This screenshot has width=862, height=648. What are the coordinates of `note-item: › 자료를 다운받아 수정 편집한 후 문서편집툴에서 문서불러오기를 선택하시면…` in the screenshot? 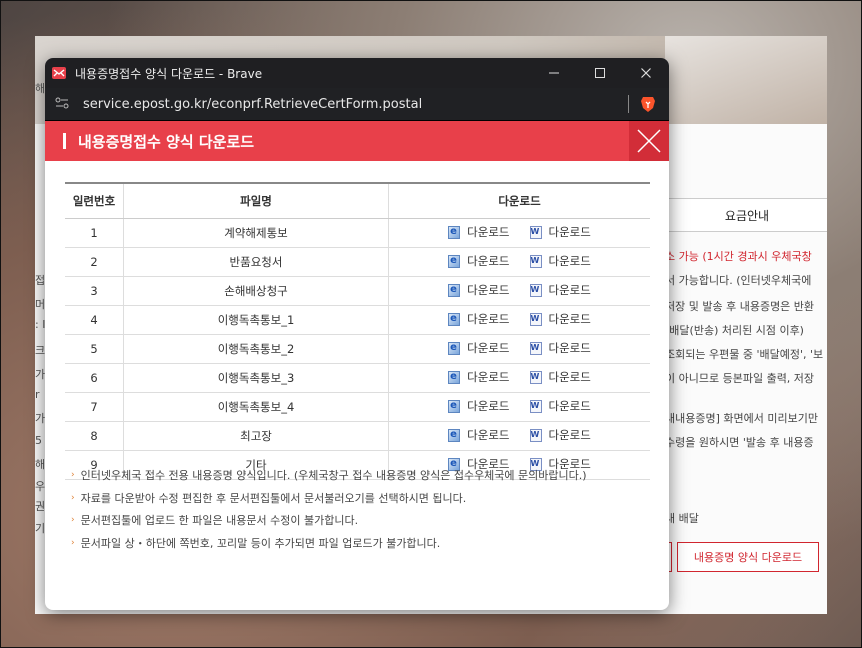 It's located at (329, 498).